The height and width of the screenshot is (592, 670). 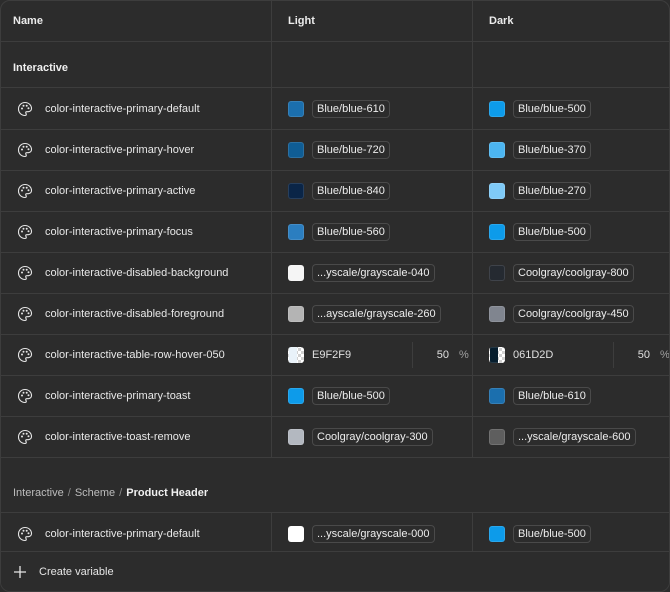 I want to click on alias-pill: ...yscale/grayscale-040, so click(x=373, y=273).